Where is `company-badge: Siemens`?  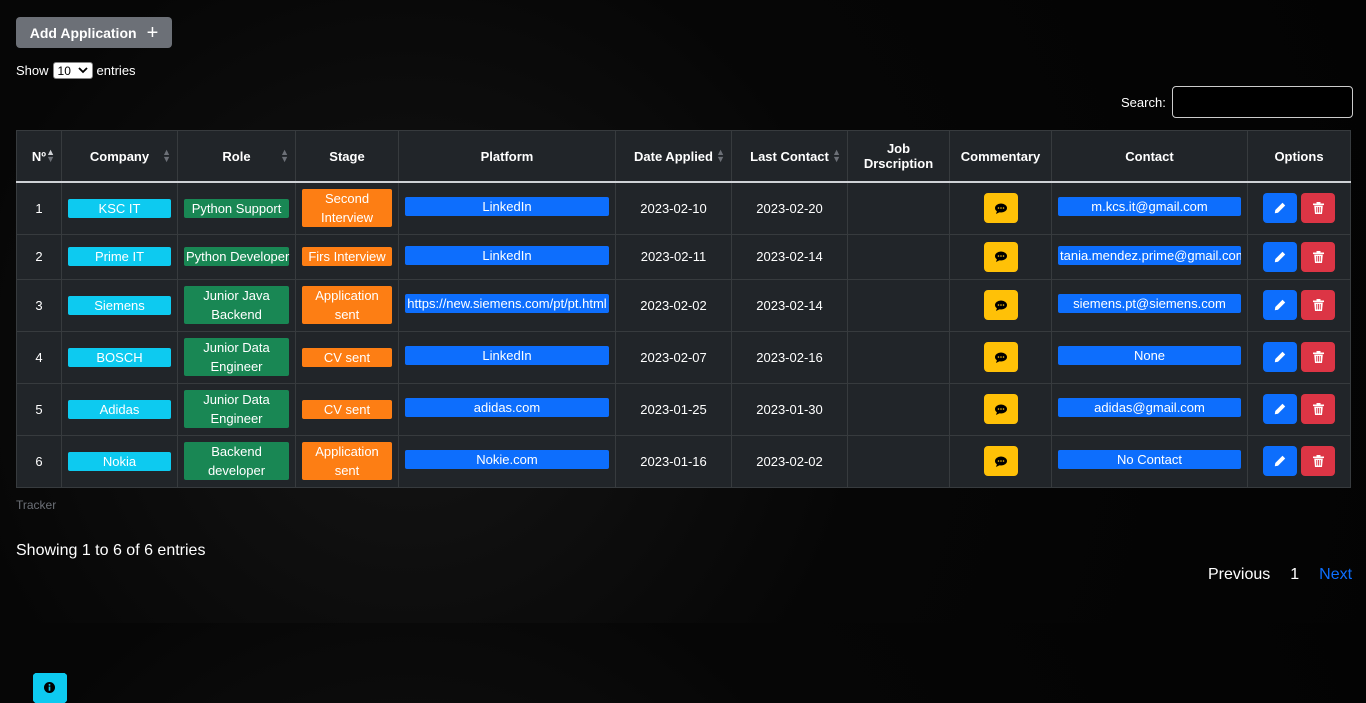
company-badge: Siemens is located at coordinates (119, 305).